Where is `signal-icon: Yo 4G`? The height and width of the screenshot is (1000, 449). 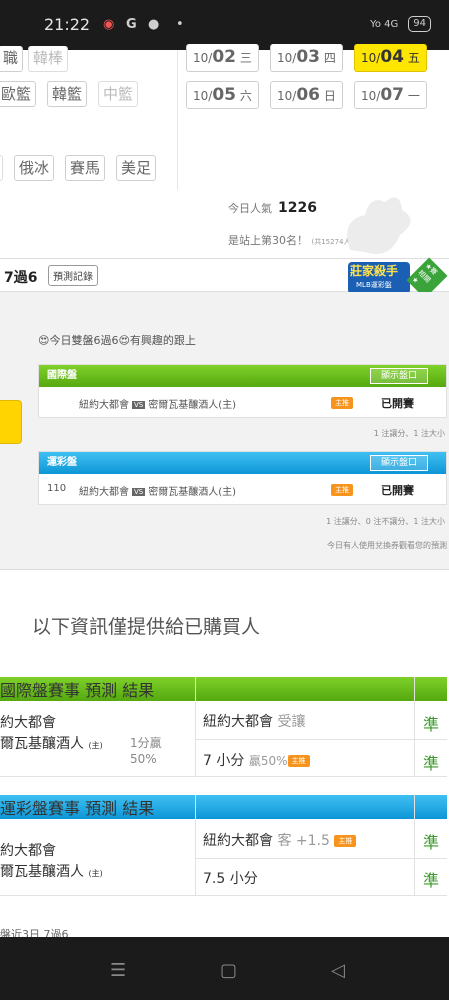
signal-icon: Yo 4G is located at coordinates (384, 24).